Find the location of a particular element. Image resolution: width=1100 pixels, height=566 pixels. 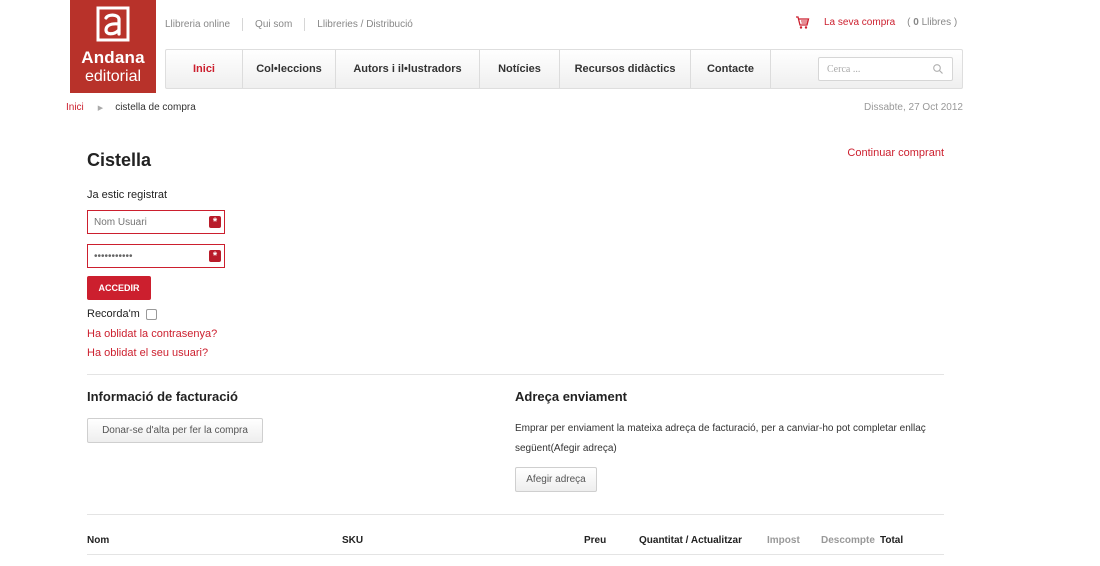

breadcrumb-current: cistella de compra is located at coordinates (155, 107).